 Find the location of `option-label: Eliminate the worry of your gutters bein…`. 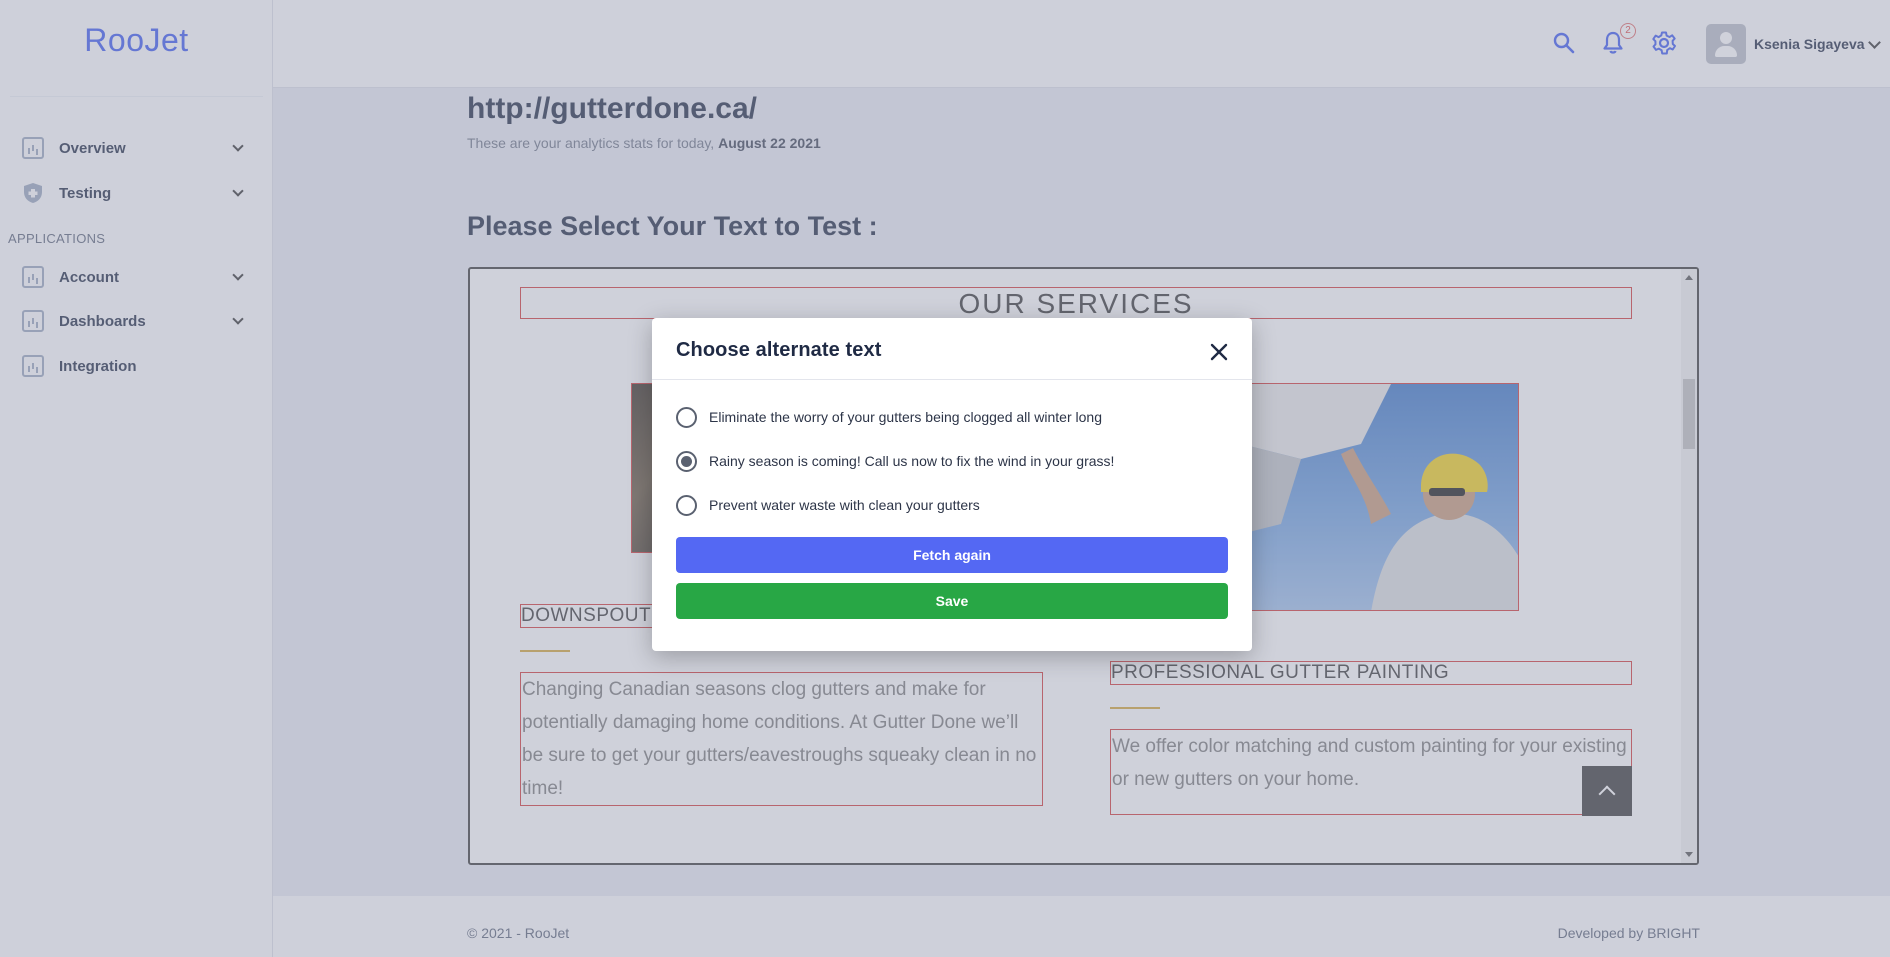

option-label: Eliminate the worry of your gutters bein… is located at coordinates (905, 417).